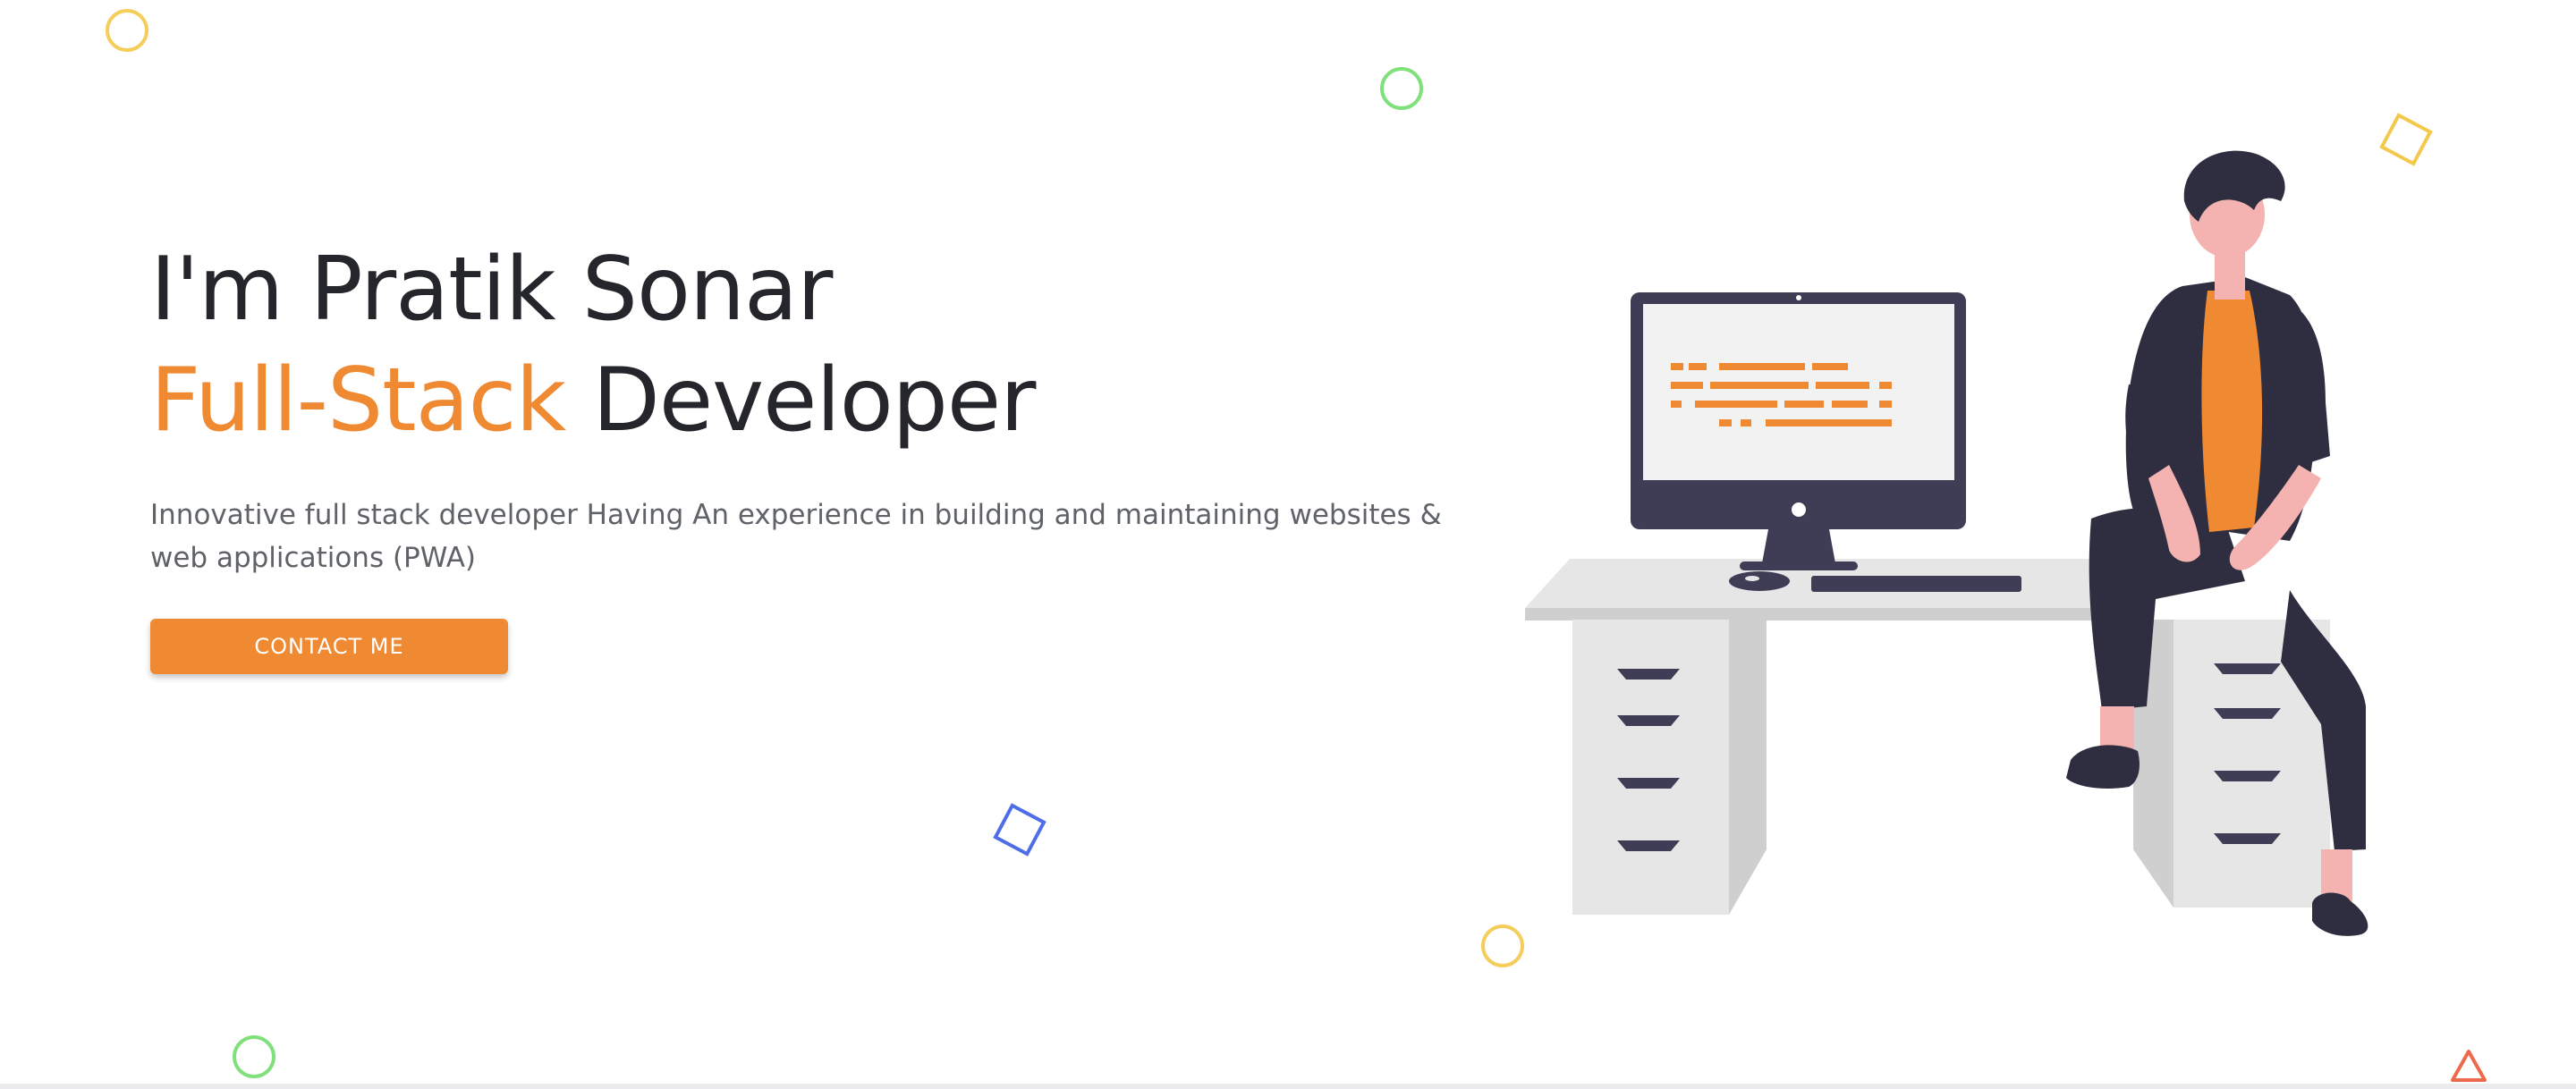  I want to click on monitor, so click(1798, 431).